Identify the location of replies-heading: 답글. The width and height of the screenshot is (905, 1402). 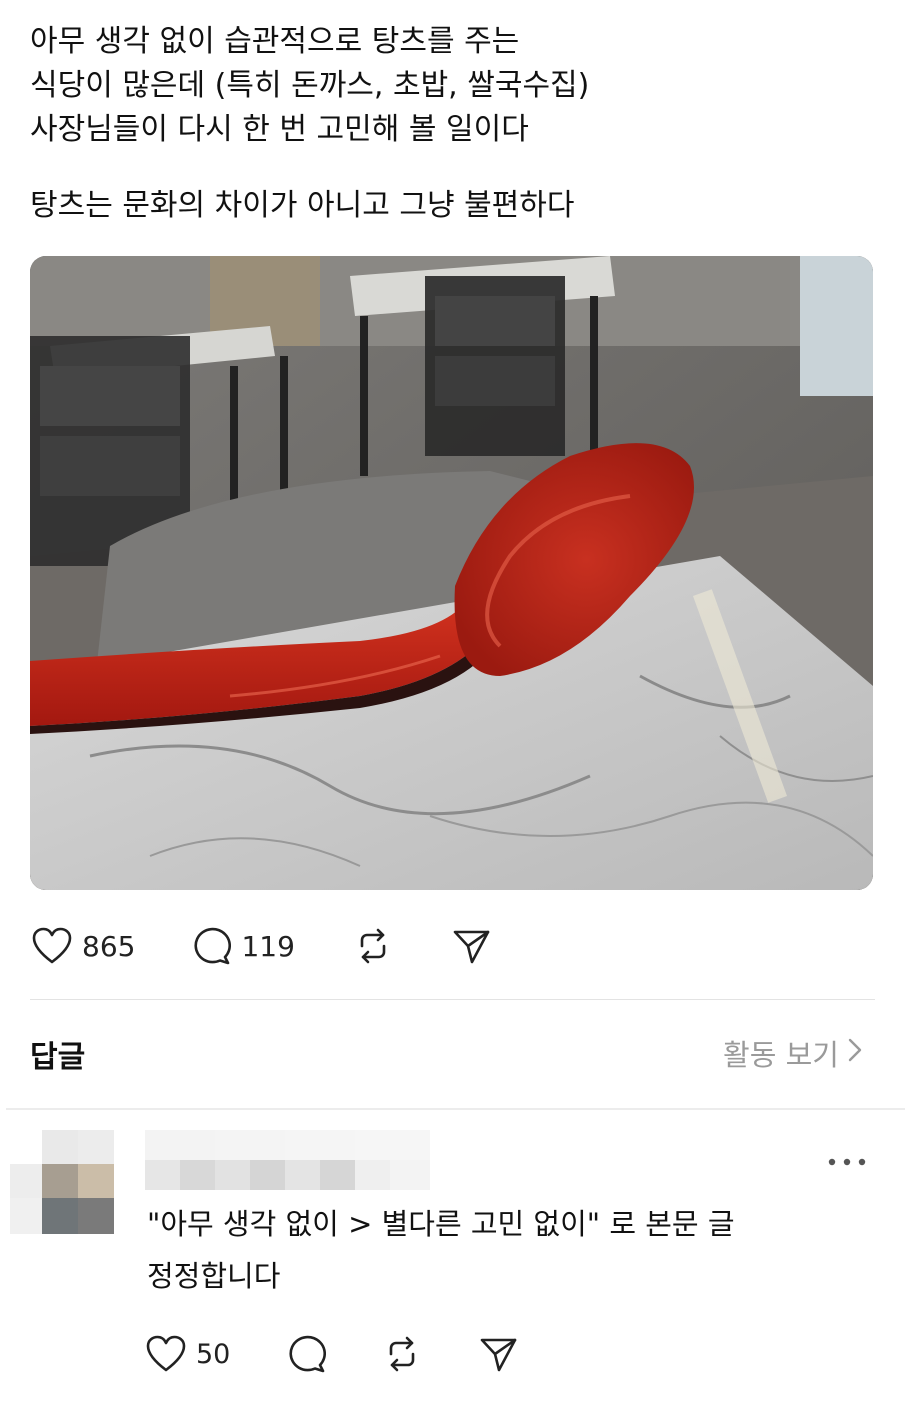
(58, 1057).